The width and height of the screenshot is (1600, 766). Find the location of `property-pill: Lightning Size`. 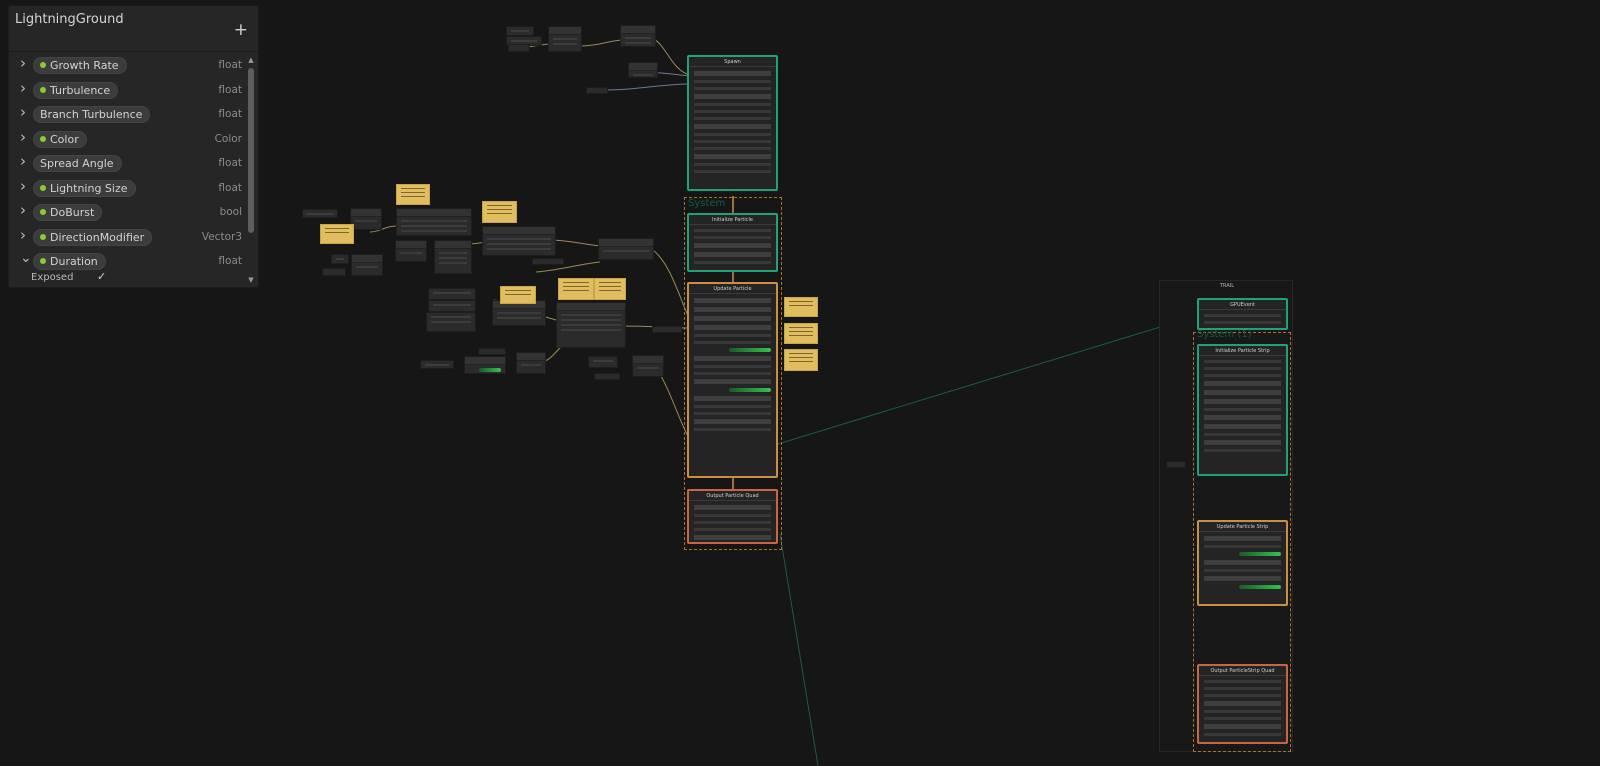

property-pill: Lightning Size is located at coordinates (84, 188).